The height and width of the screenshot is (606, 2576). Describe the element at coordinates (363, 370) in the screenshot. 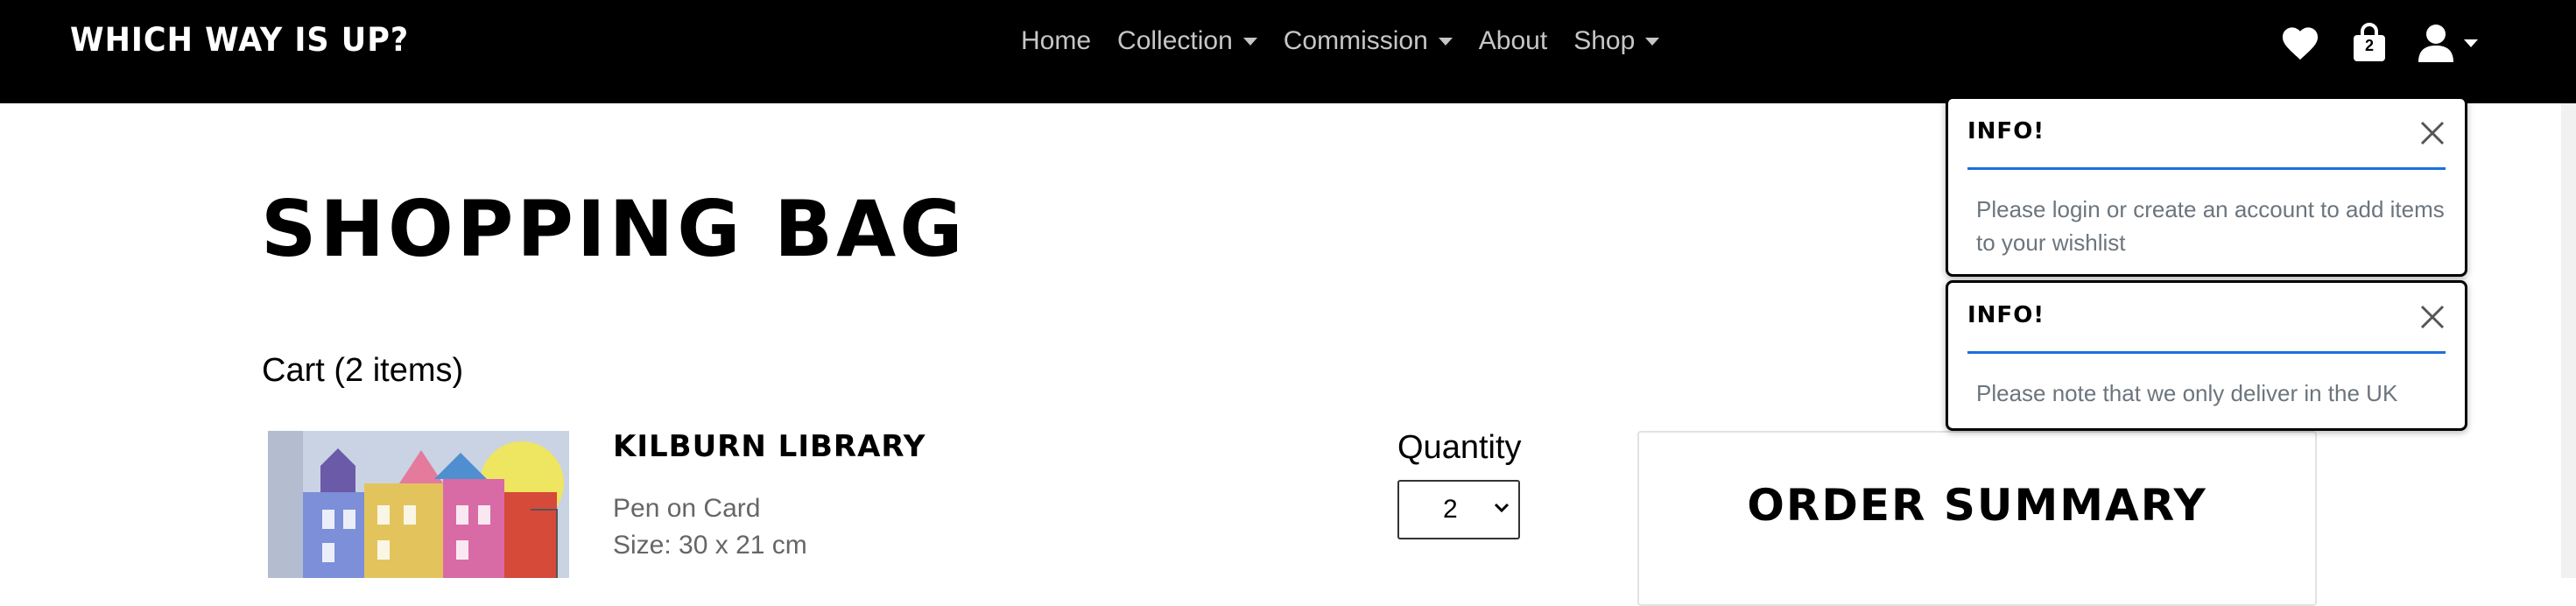

I see `cart-count: Cart (2 items)` at that location.